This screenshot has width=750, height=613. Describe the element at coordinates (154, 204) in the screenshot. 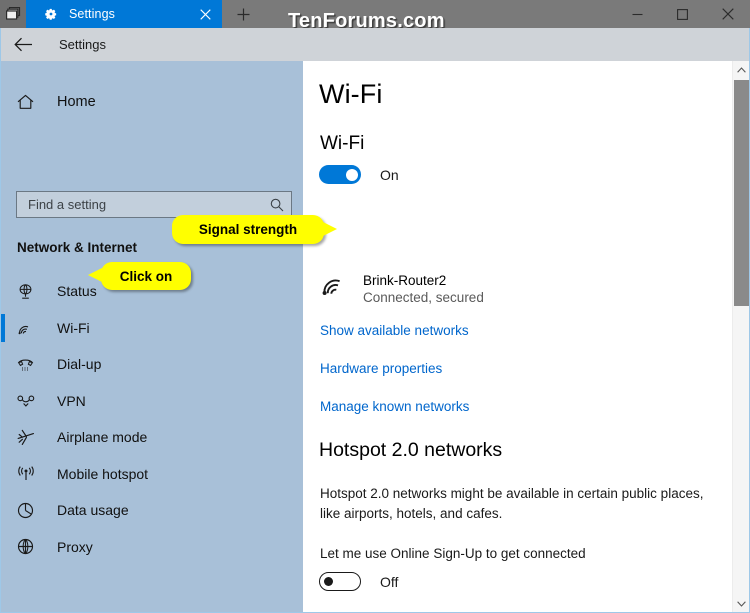

I see `search-input: Find a setting` at that location.